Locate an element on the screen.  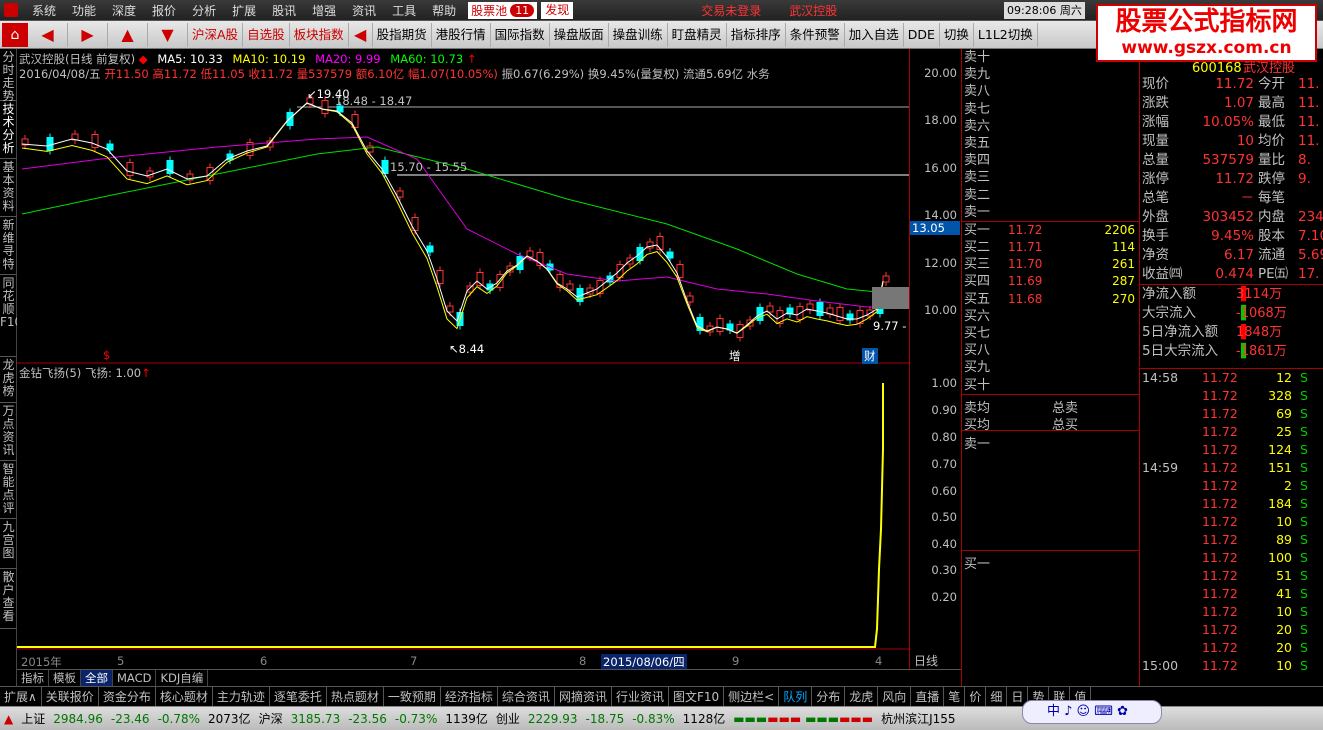
toolbar-indicator-sort: 指标排序 is located at coordinates (756, 34).